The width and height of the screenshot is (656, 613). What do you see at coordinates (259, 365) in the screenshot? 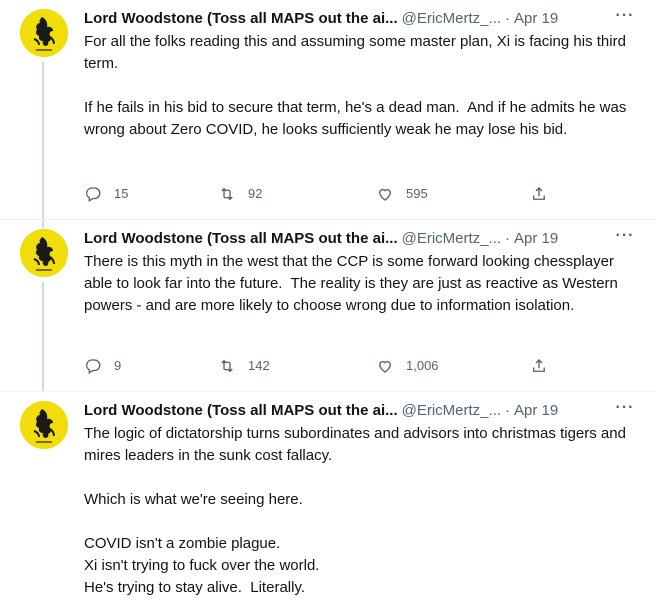
I see `retweet-count: 142` at bounding box center [259, 365].